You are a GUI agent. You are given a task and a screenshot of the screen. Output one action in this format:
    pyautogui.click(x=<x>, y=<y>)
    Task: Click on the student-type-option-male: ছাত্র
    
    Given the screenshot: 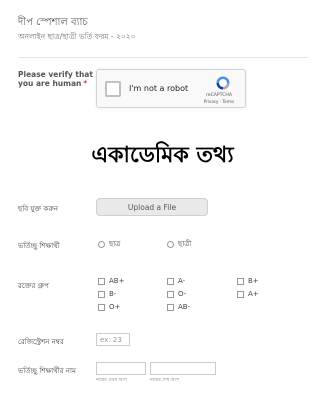 What is the action you would take?
    pyautogui.click(x=109, y=244)
    